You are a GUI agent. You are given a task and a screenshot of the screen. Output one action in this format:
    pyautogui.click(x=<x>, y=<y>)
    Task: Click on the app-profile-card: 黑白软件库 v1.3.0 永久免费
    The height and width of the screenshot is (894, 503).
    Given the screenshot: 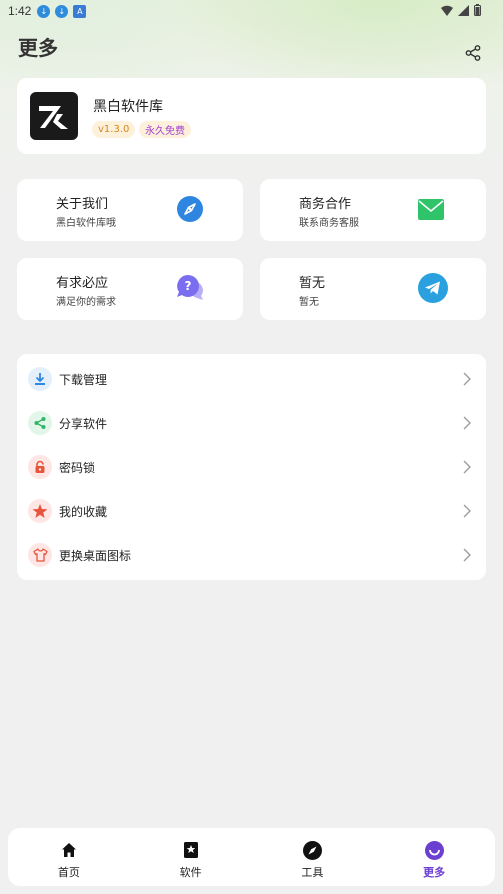 What is the action you would take?
    pyautogui.click(x=251, y=116)
    